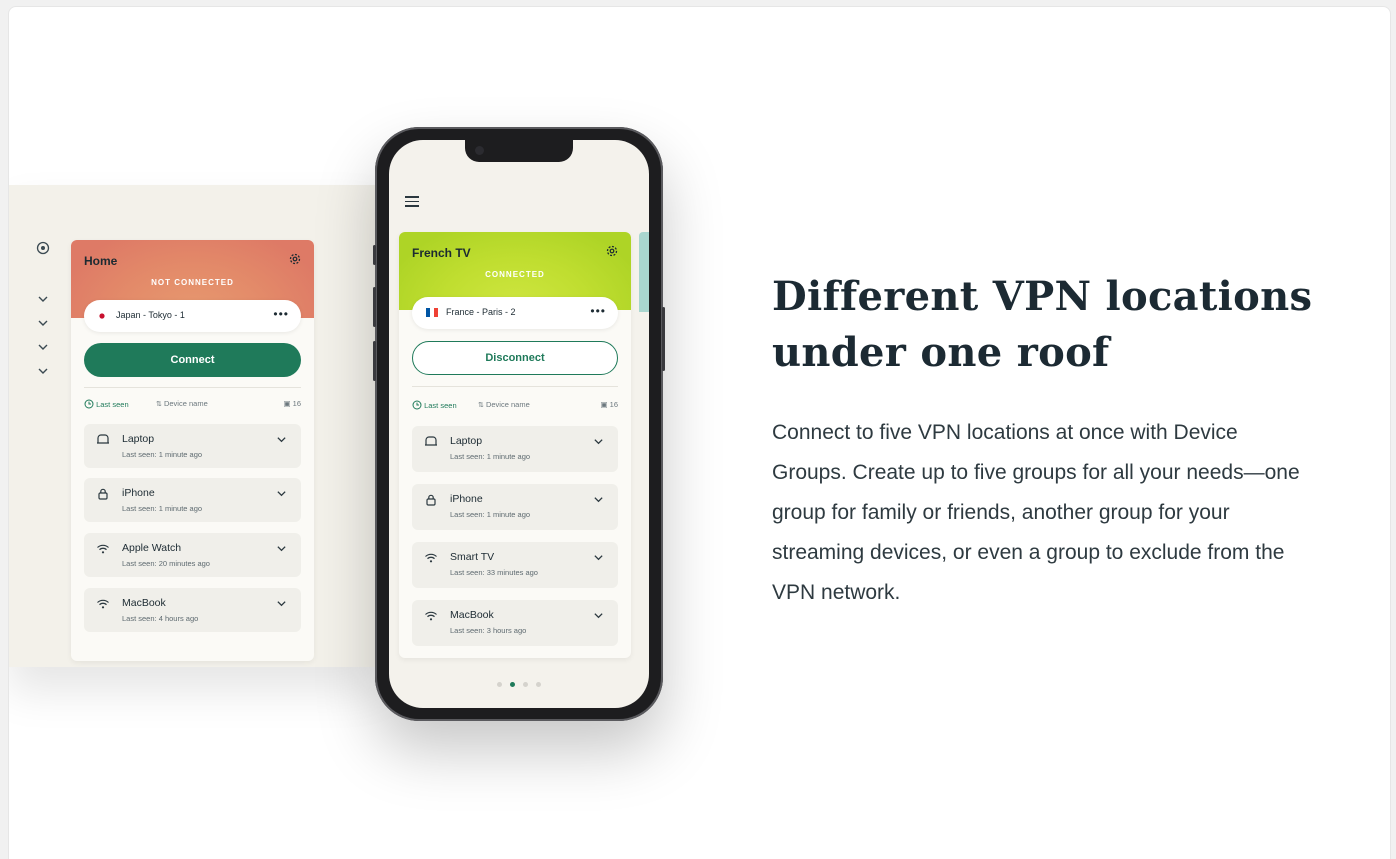 The image size is (1396, 859). I want to click on phone-notch, so click(519, 151).